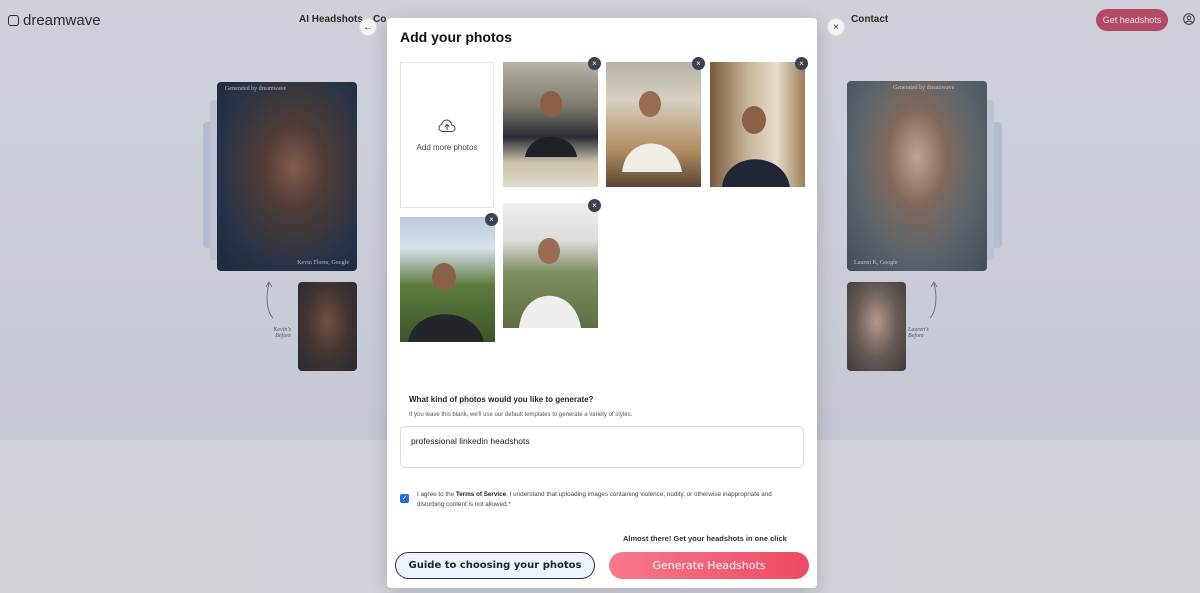 Image resolution: width=1200 pixels, height=593 pixels. I want to click on remove-photo-4-button: ×, so click(491, 219).